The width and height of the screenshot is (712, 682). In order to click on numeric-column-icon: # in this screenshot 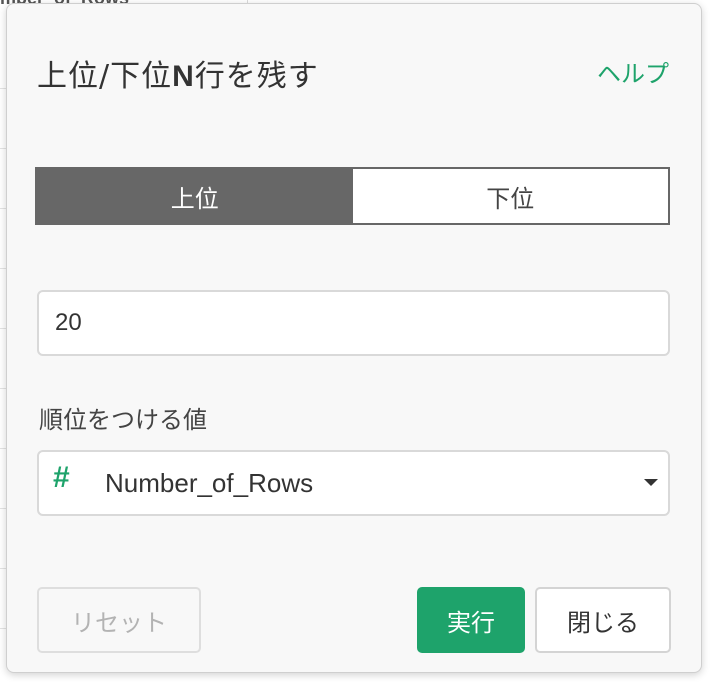, I will do `click(61, 477)`.